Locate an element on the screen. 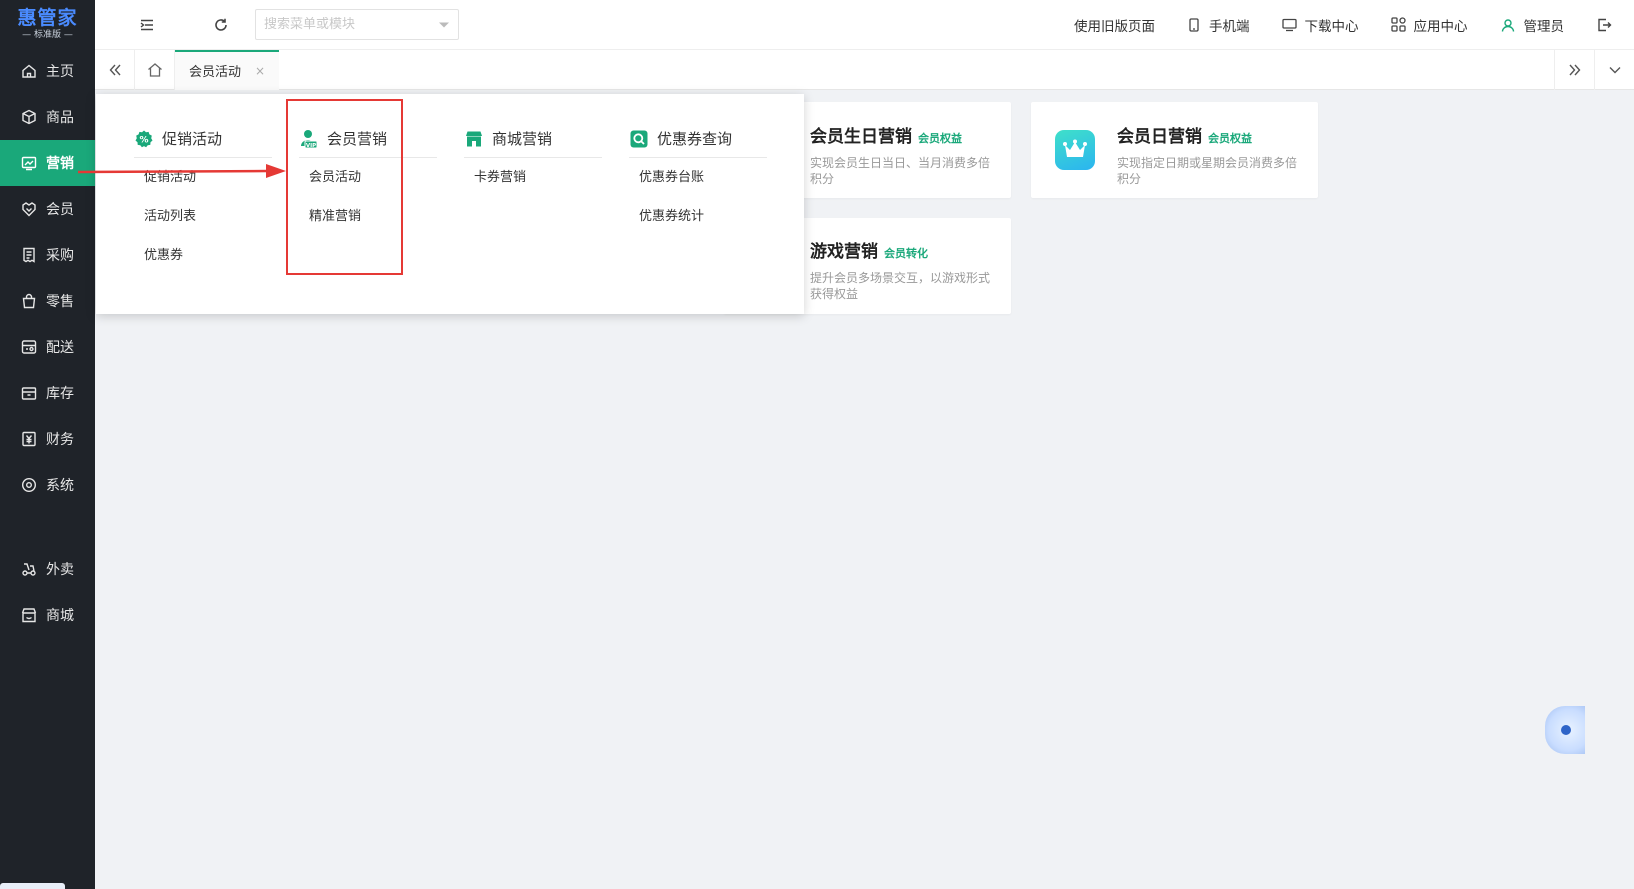 The width and height of the screenshot is (1634, 889). svg-text: VIP is located at coordinates (311, 145).